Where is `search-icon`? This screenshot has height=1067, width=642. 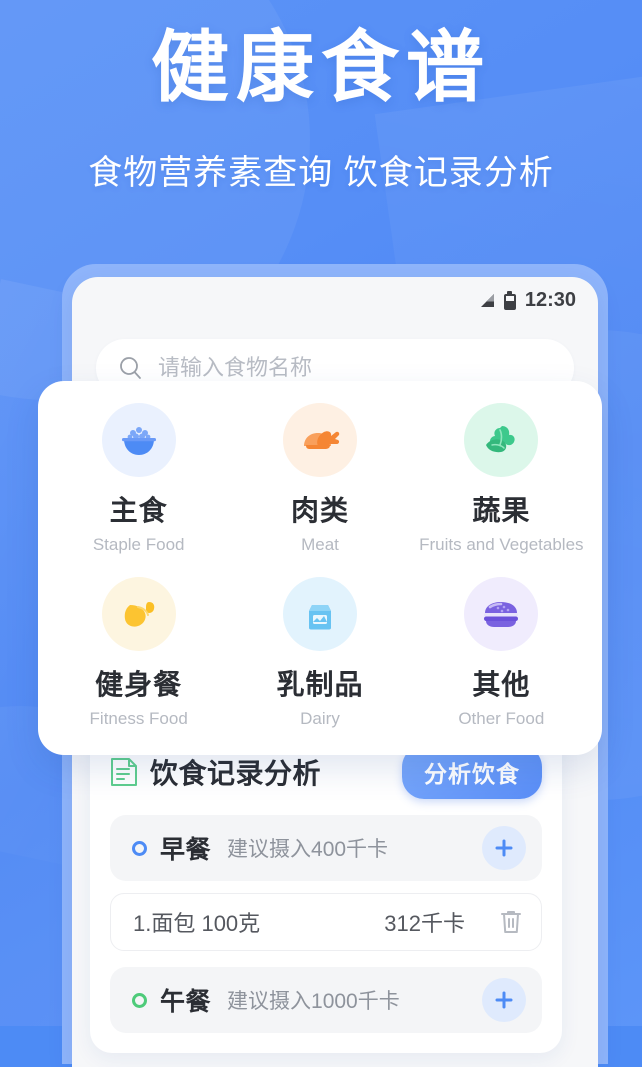 search-icon is located at coordinates (130, 368).